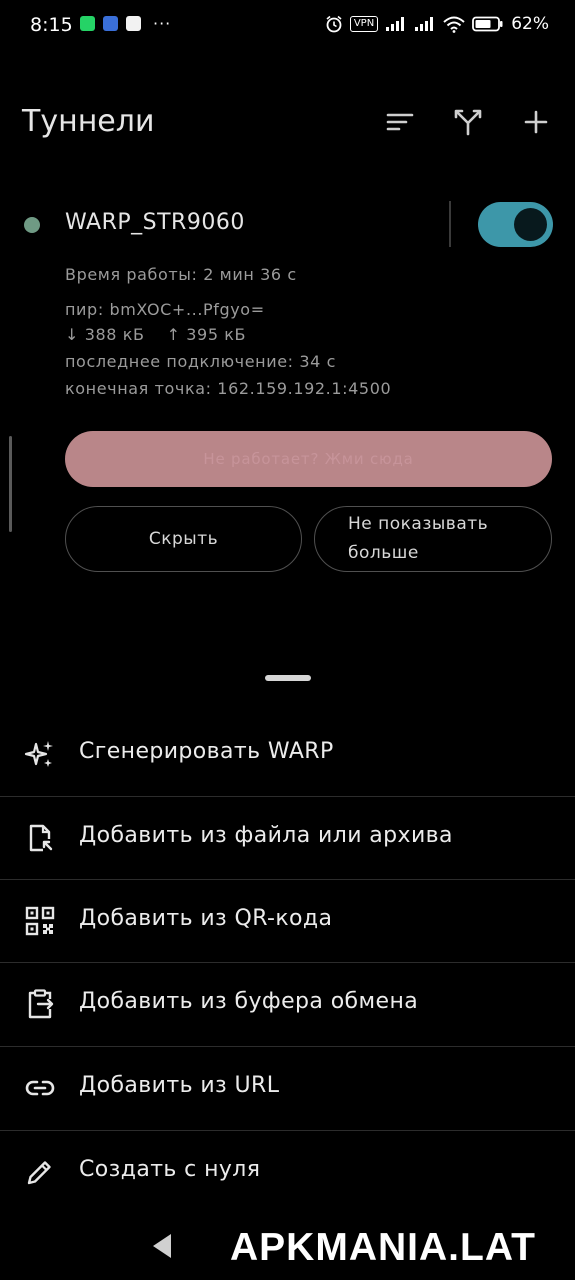 Image resolution: width=575 pixels, height=1280 pixels. What do you see at coordinates (41, 838) in the screenshot?
I see `file-add-icon` at bounding box center [41, 838].